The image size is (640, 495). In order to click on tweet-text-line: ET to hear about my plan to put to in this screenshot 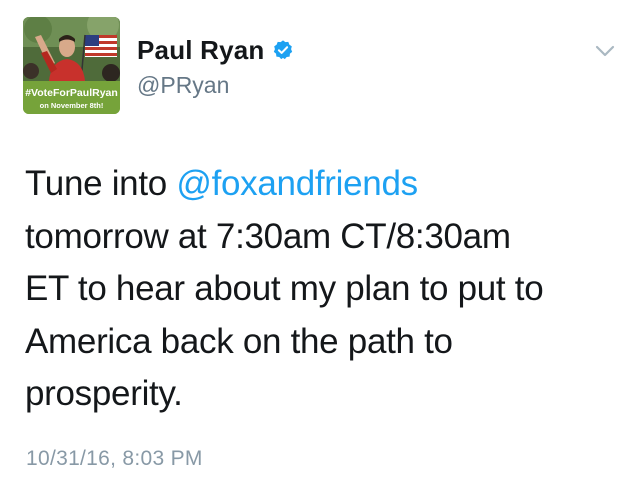, I will do `click(284, 288)`.